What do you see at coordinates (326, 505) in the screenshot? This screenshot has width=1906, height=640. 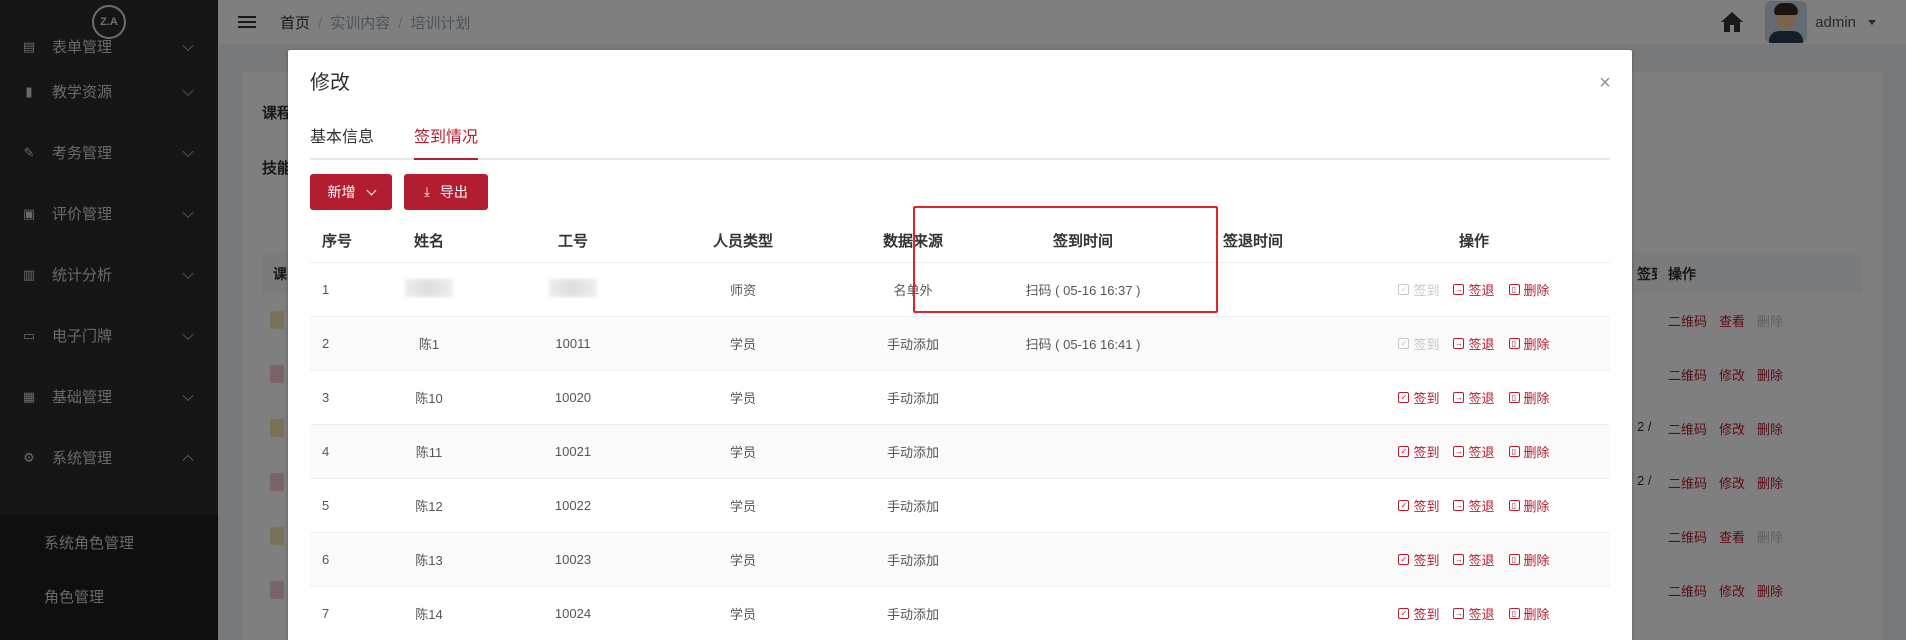 I see `cell-no: 5` at bounding box center [326, 505].